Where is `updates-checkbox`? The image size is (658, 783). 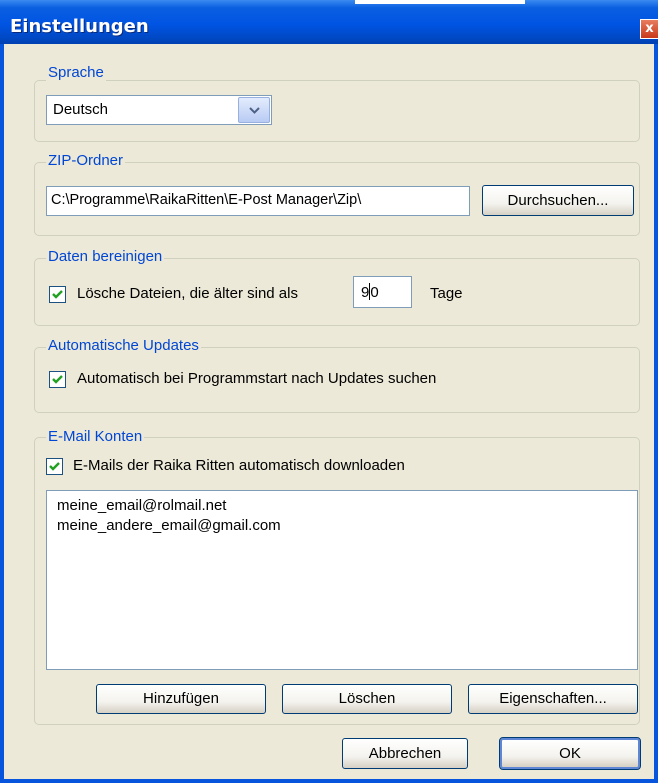 updates-checkbox is located at coordinates (57, 379).